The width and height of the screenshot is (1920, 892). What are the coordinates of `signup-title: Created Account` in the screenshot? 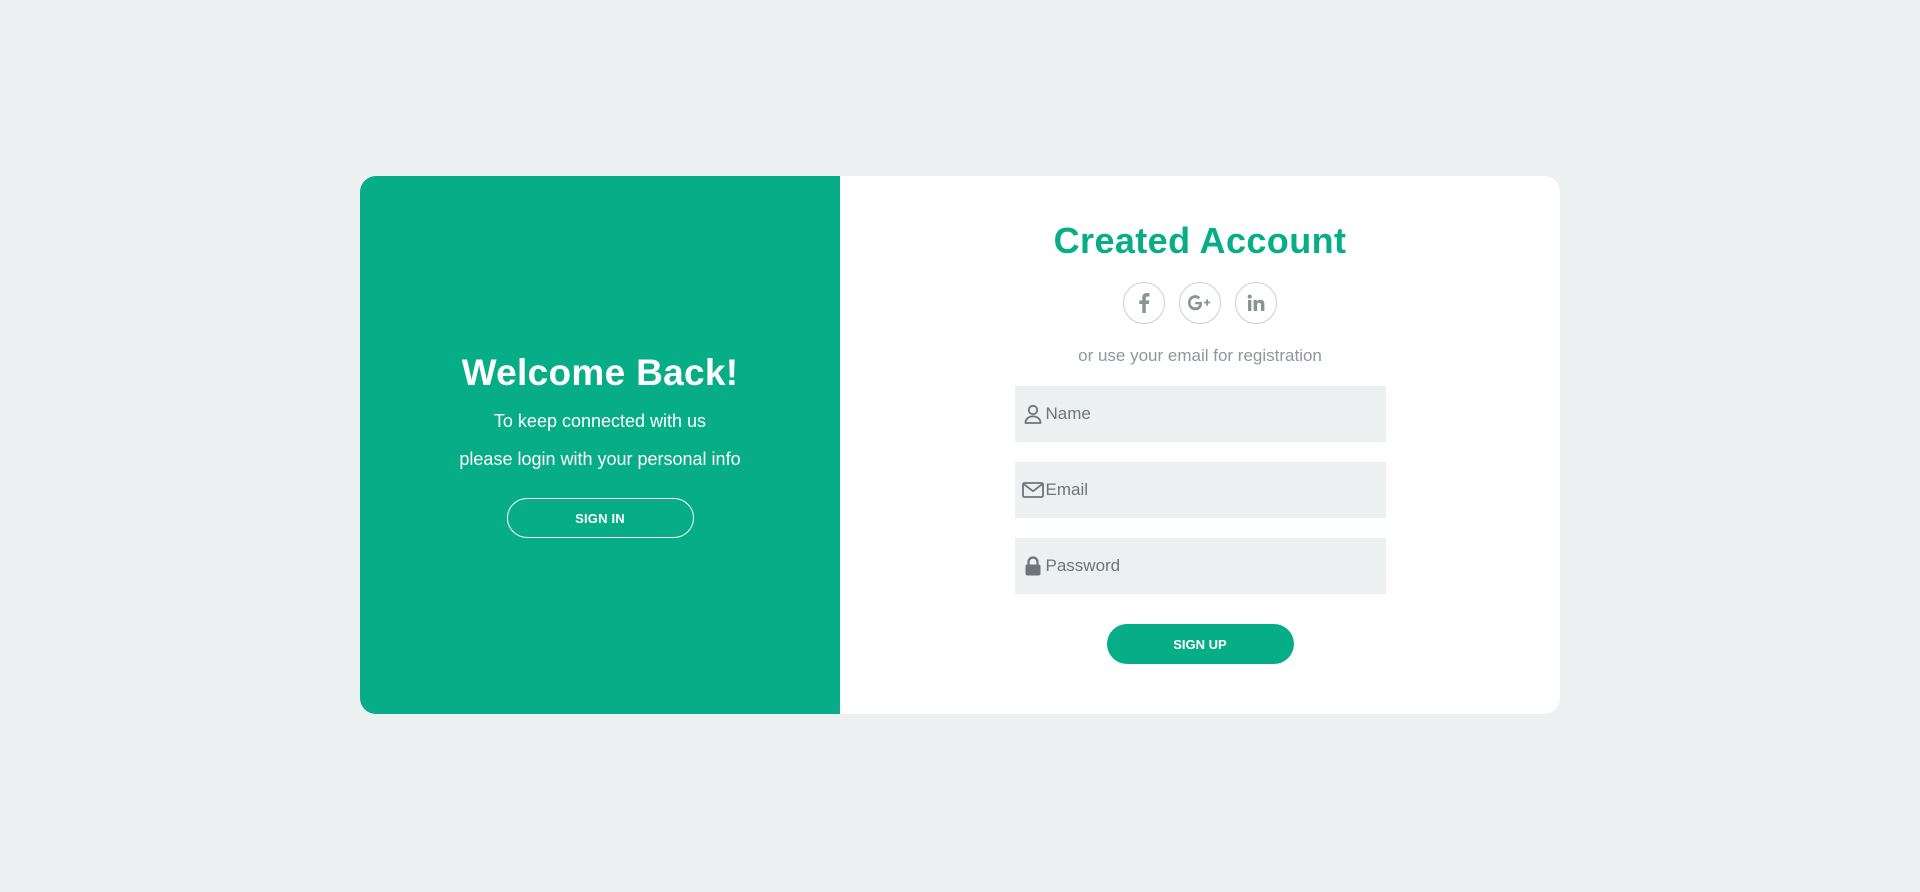 It's located at (1200, 240).